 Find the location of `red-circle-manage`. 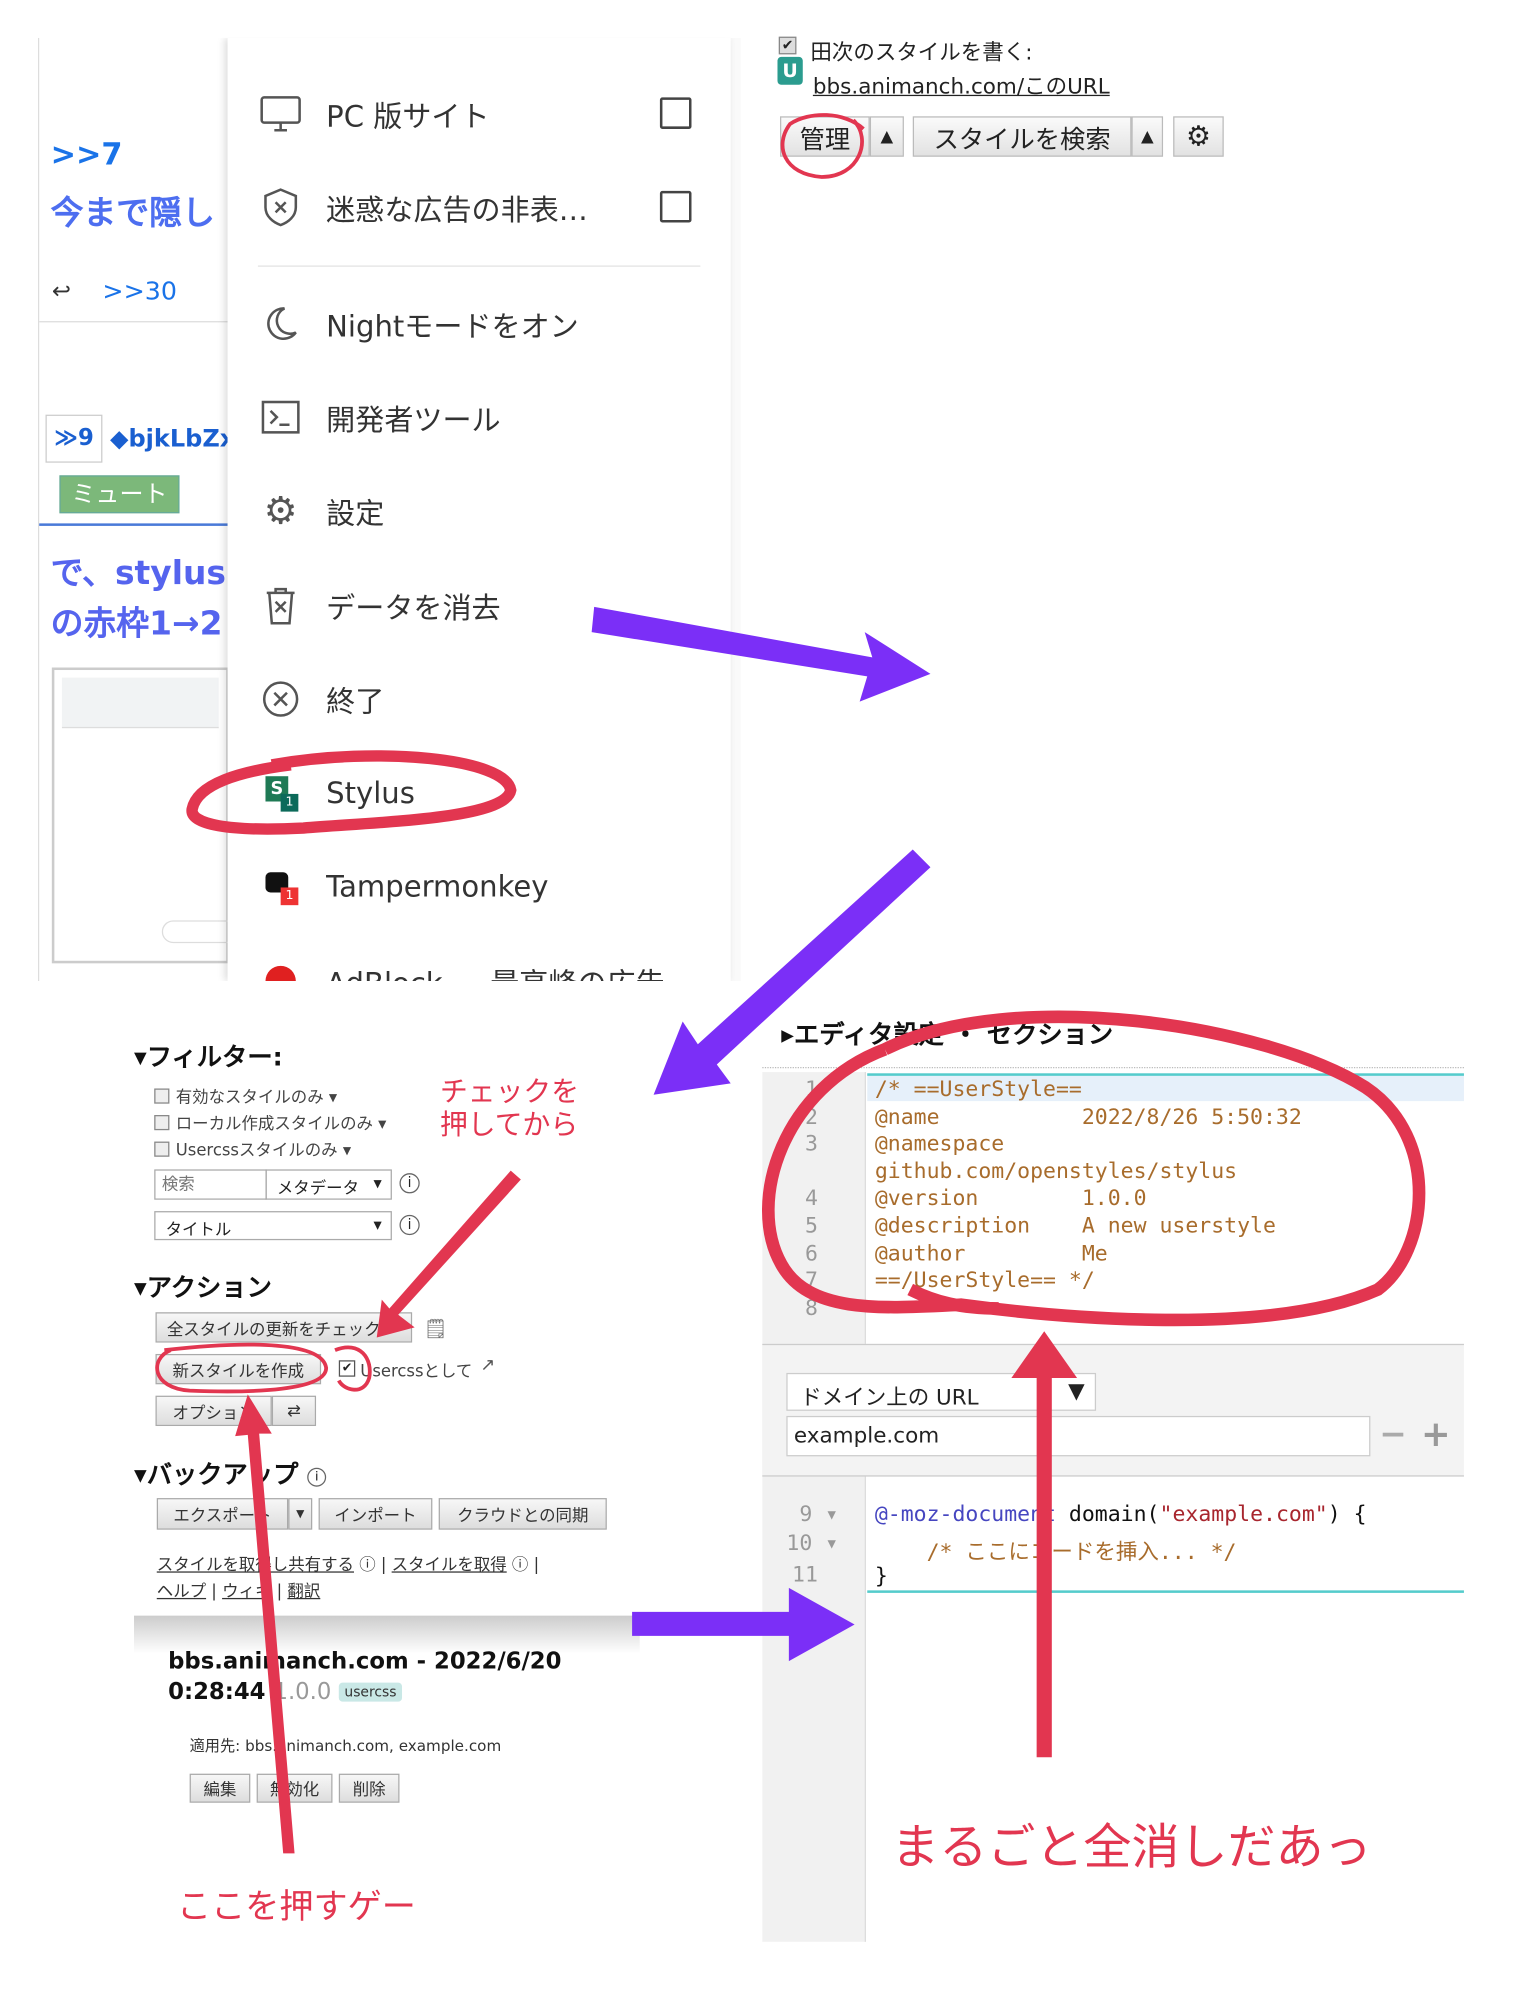

red-circle-manage is located at coordinates (822, 146).